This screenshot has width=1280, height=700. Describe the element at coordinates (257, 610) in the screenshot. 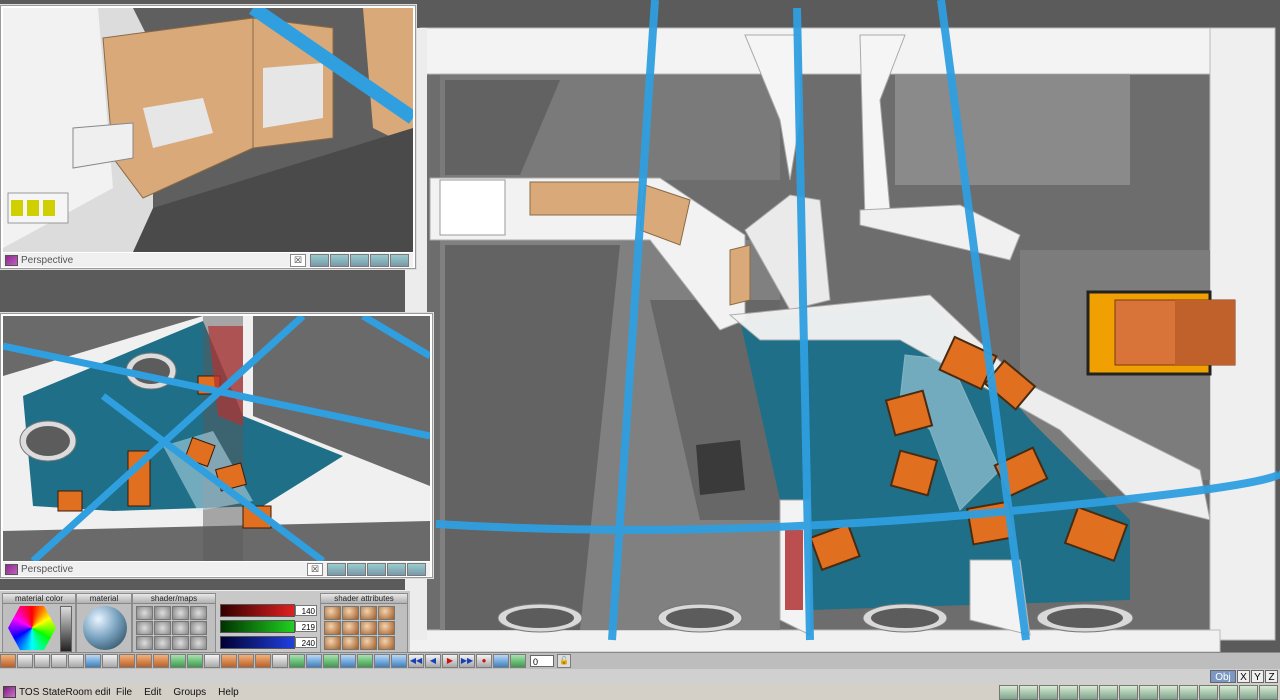

I see `red-slider` at that location.